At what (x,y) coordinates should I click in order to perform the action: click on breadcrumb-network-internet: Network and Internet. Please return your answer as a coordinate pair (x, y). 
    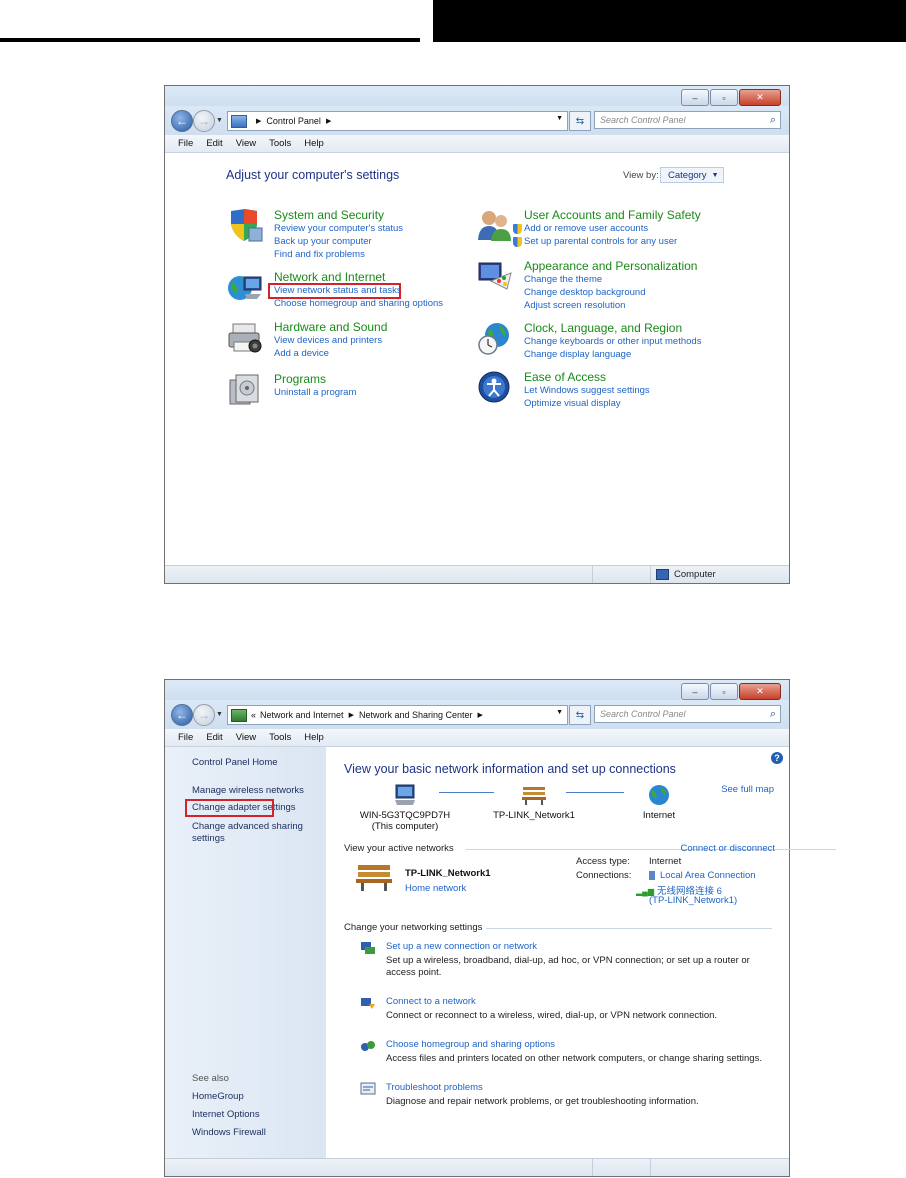
    Looking at the image, I should click on (302, 715).